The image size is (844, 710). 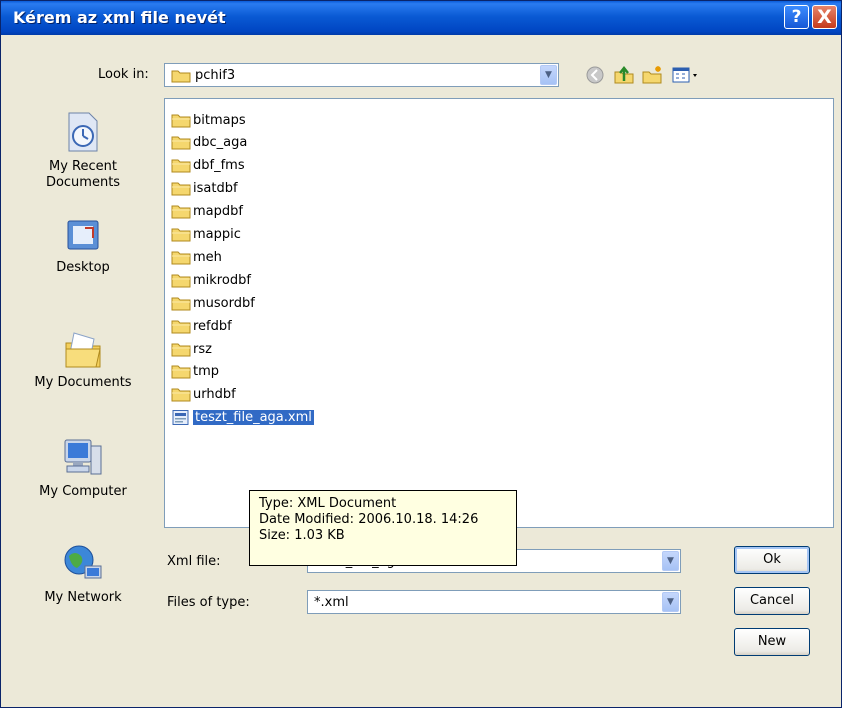 I want to click on title-bar: Kérem az xml file nevét ? X, so click(x=421, y=18).